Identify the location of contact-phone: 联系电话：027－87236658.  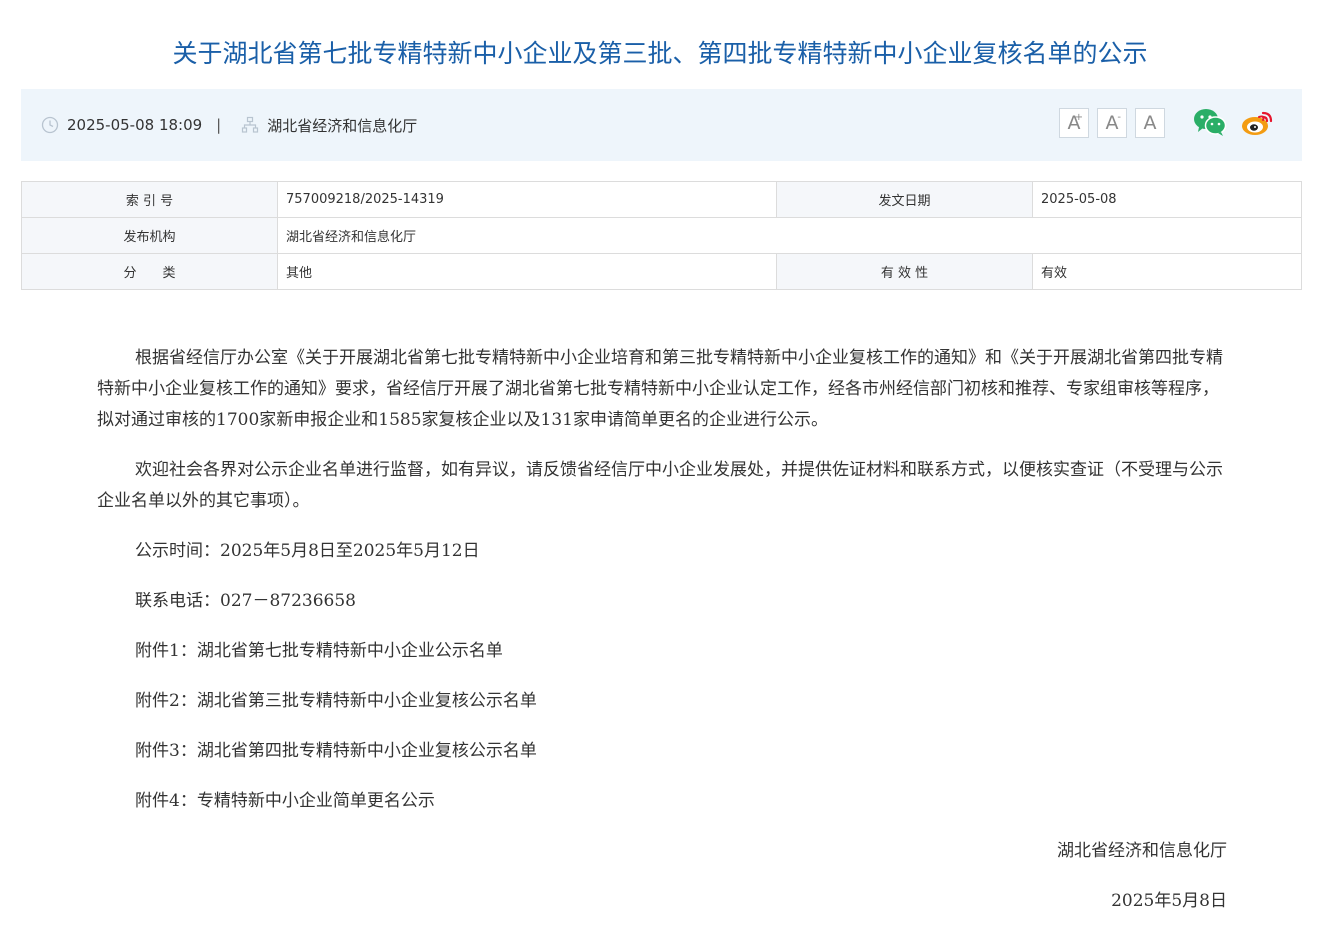
(245, 601).